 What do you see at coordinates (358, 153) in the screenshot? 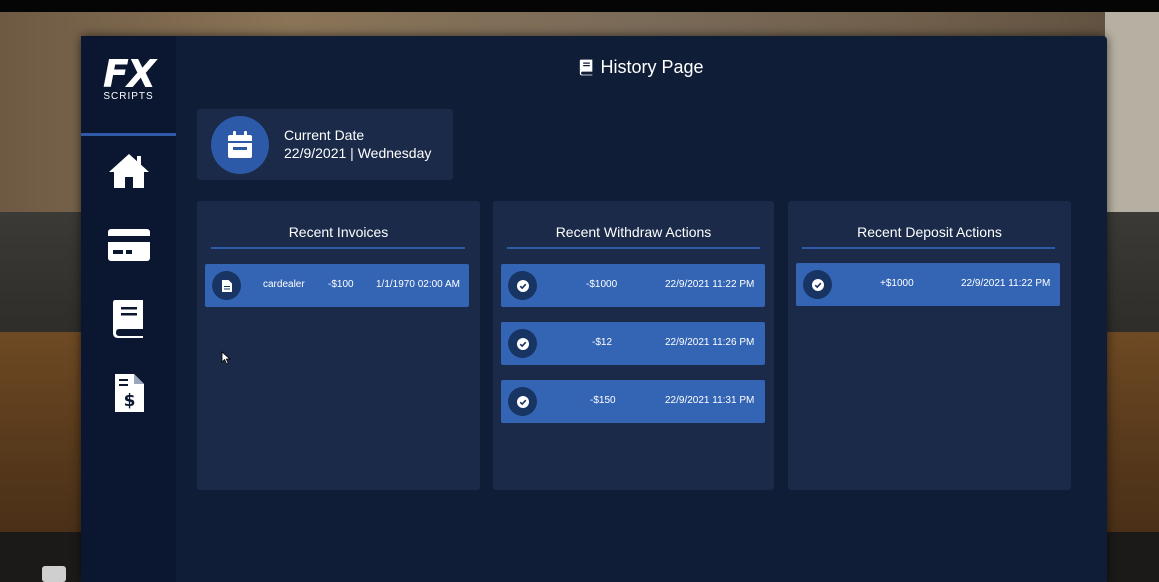
I see `current-date-value: 22/9/2021 | Wednesday` at bounding box center [358, 153].